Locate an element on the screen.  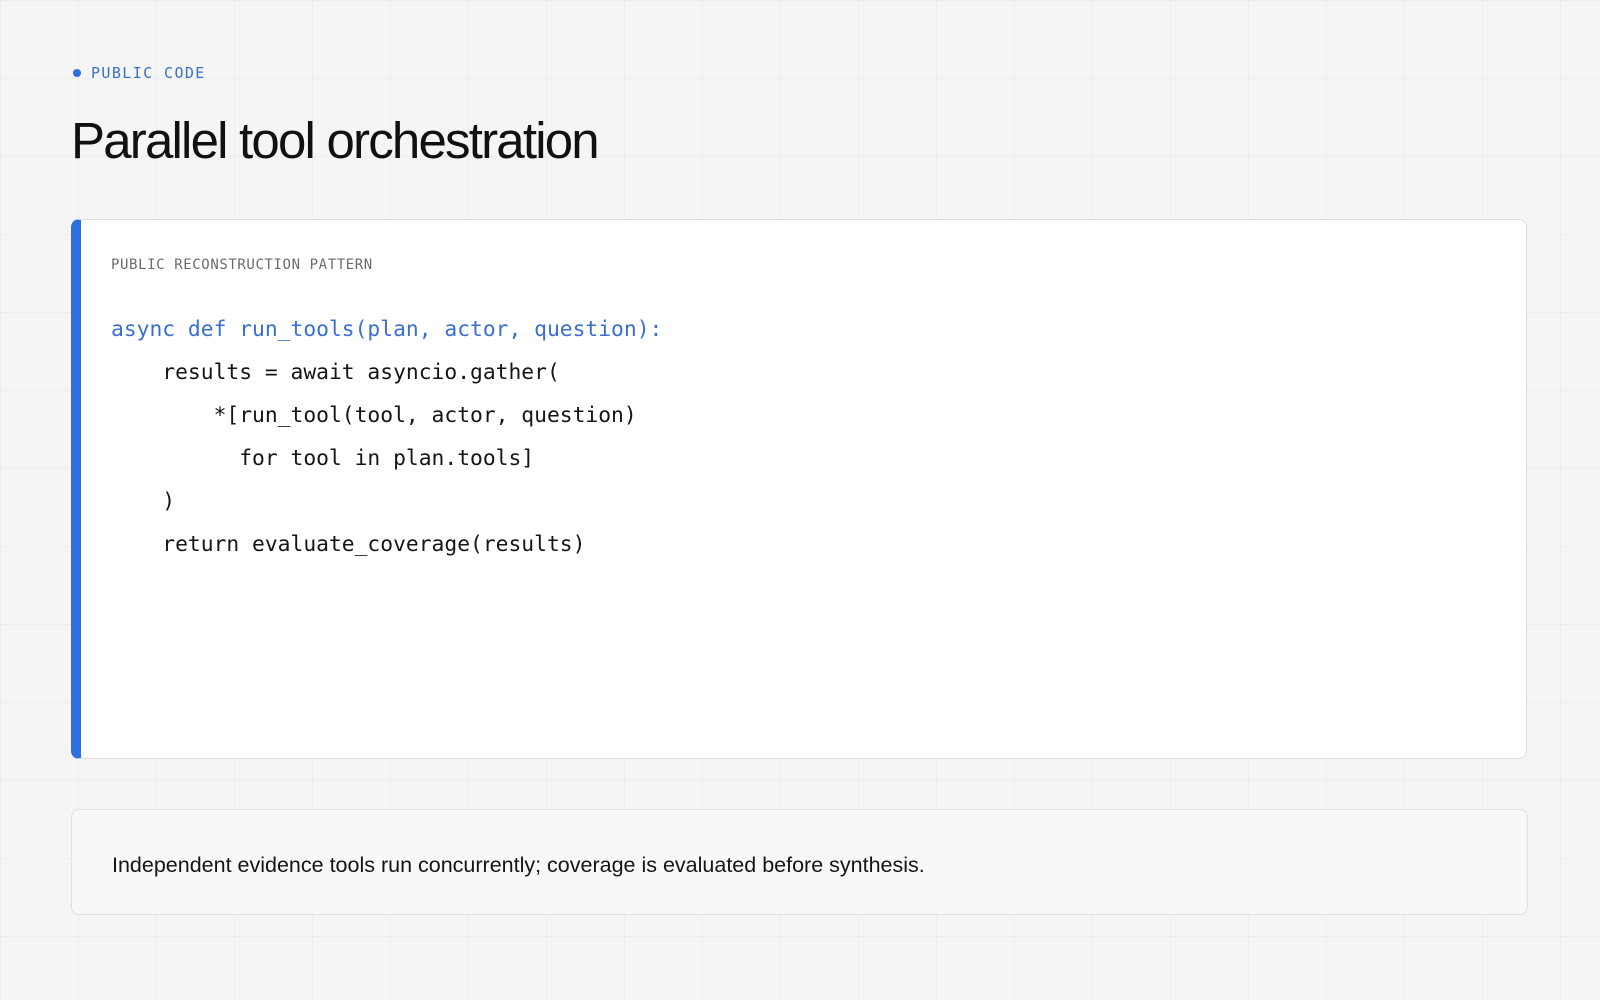
code-panel-label: PUBLIC RECONSTRUCTION PATTERN is located at coordinates (242, 265).